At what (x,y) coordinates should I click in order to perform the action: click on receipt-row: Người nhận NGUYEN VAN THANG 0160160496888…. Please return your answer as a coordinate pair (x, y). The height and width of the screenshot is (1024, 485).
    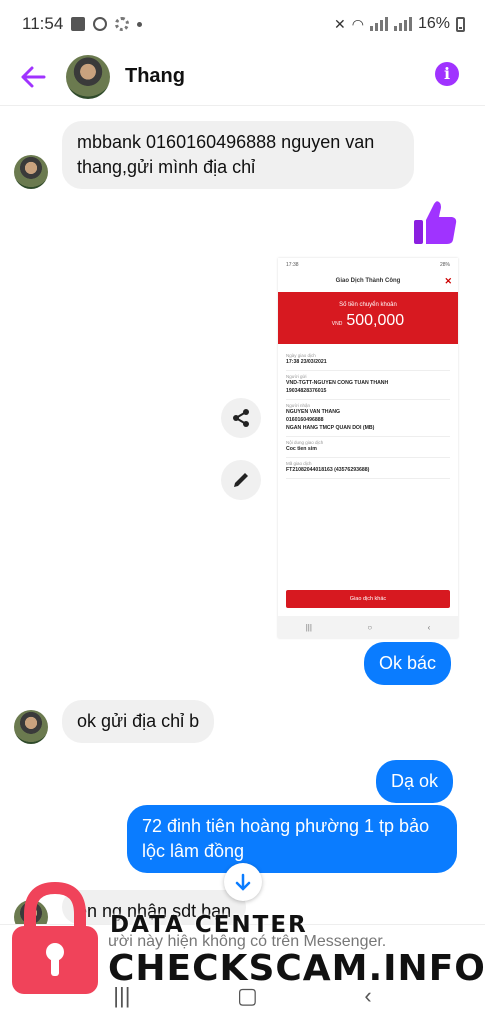
    Looking at the image, I should click on (368, 418).